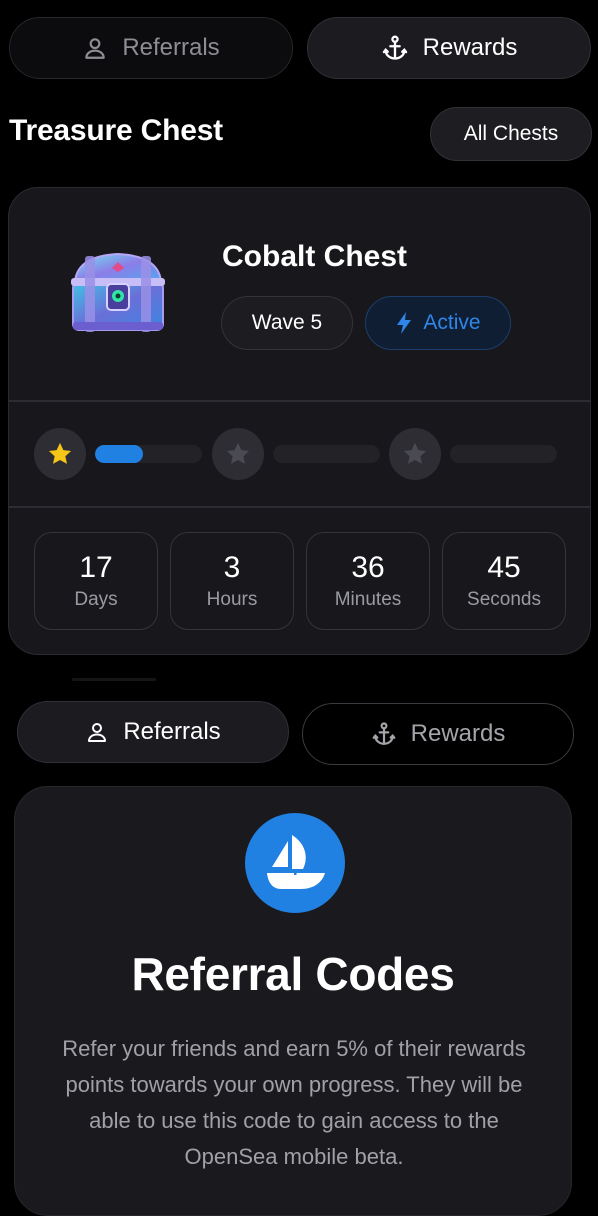  I want to click on wave-label: Wave 5, so click(287, 322).